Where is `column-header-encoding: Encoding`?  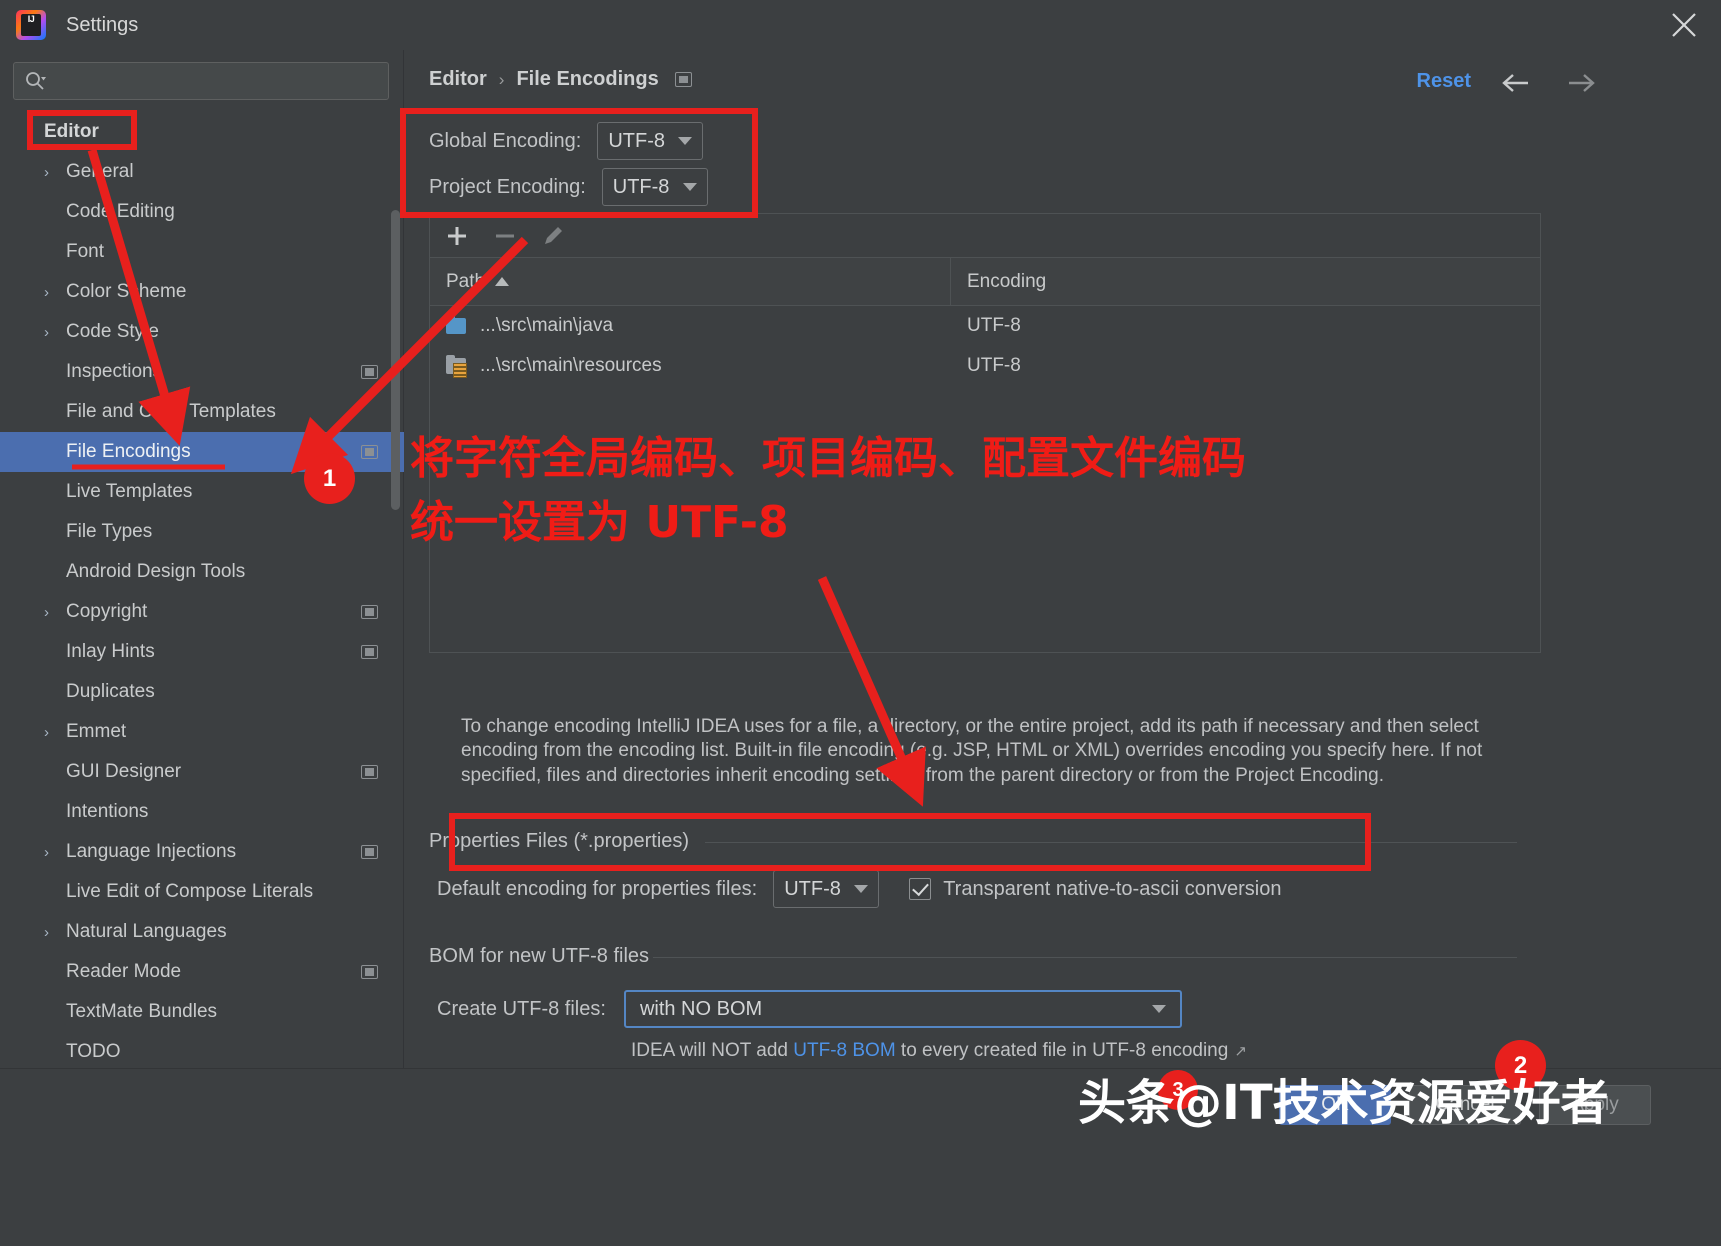 column-header-encoding: Encoding is located at coordinates (1245, 281).